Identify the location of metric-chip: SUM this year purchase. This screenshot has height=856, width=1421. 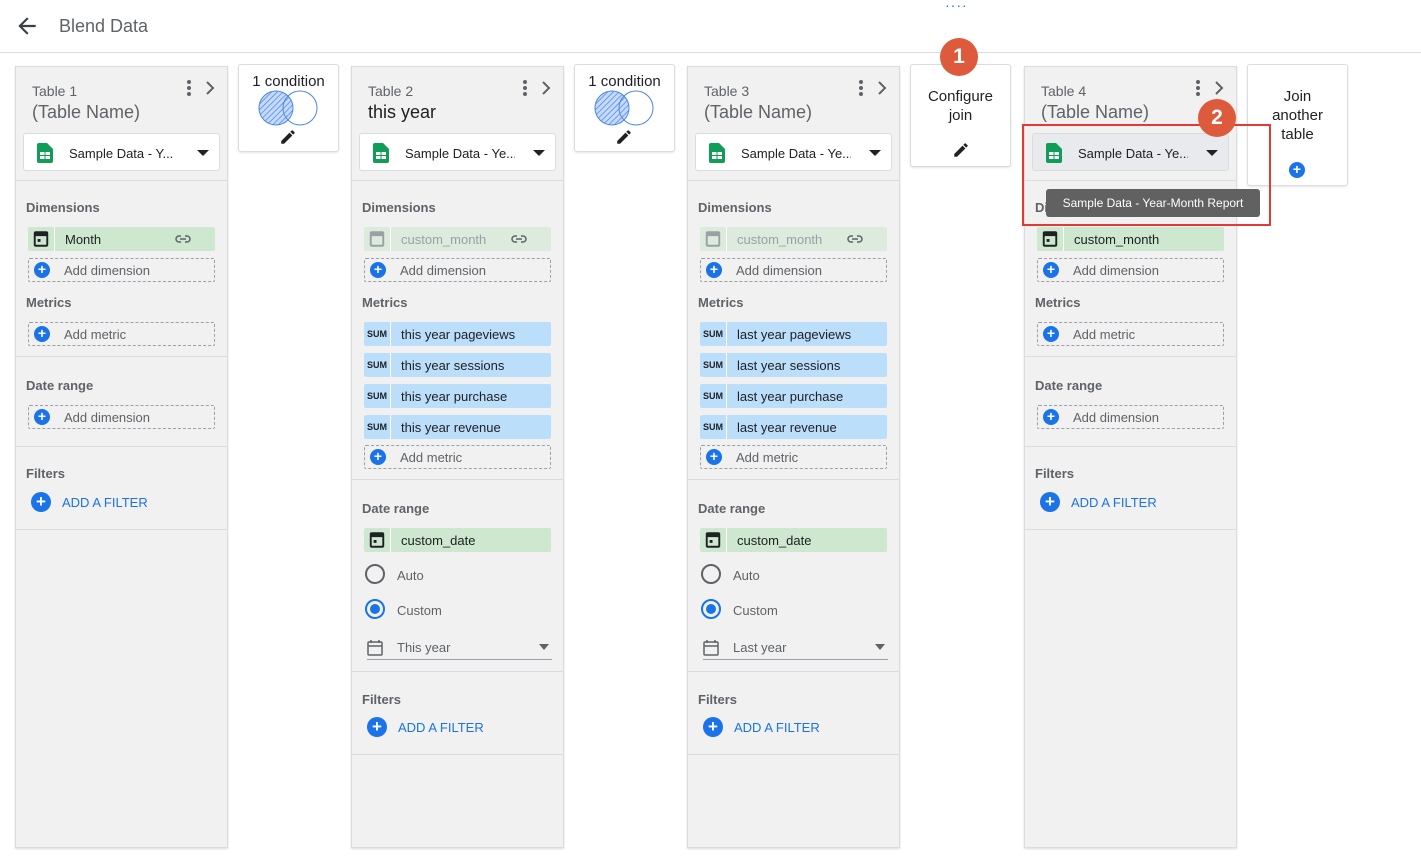
(457, 396).